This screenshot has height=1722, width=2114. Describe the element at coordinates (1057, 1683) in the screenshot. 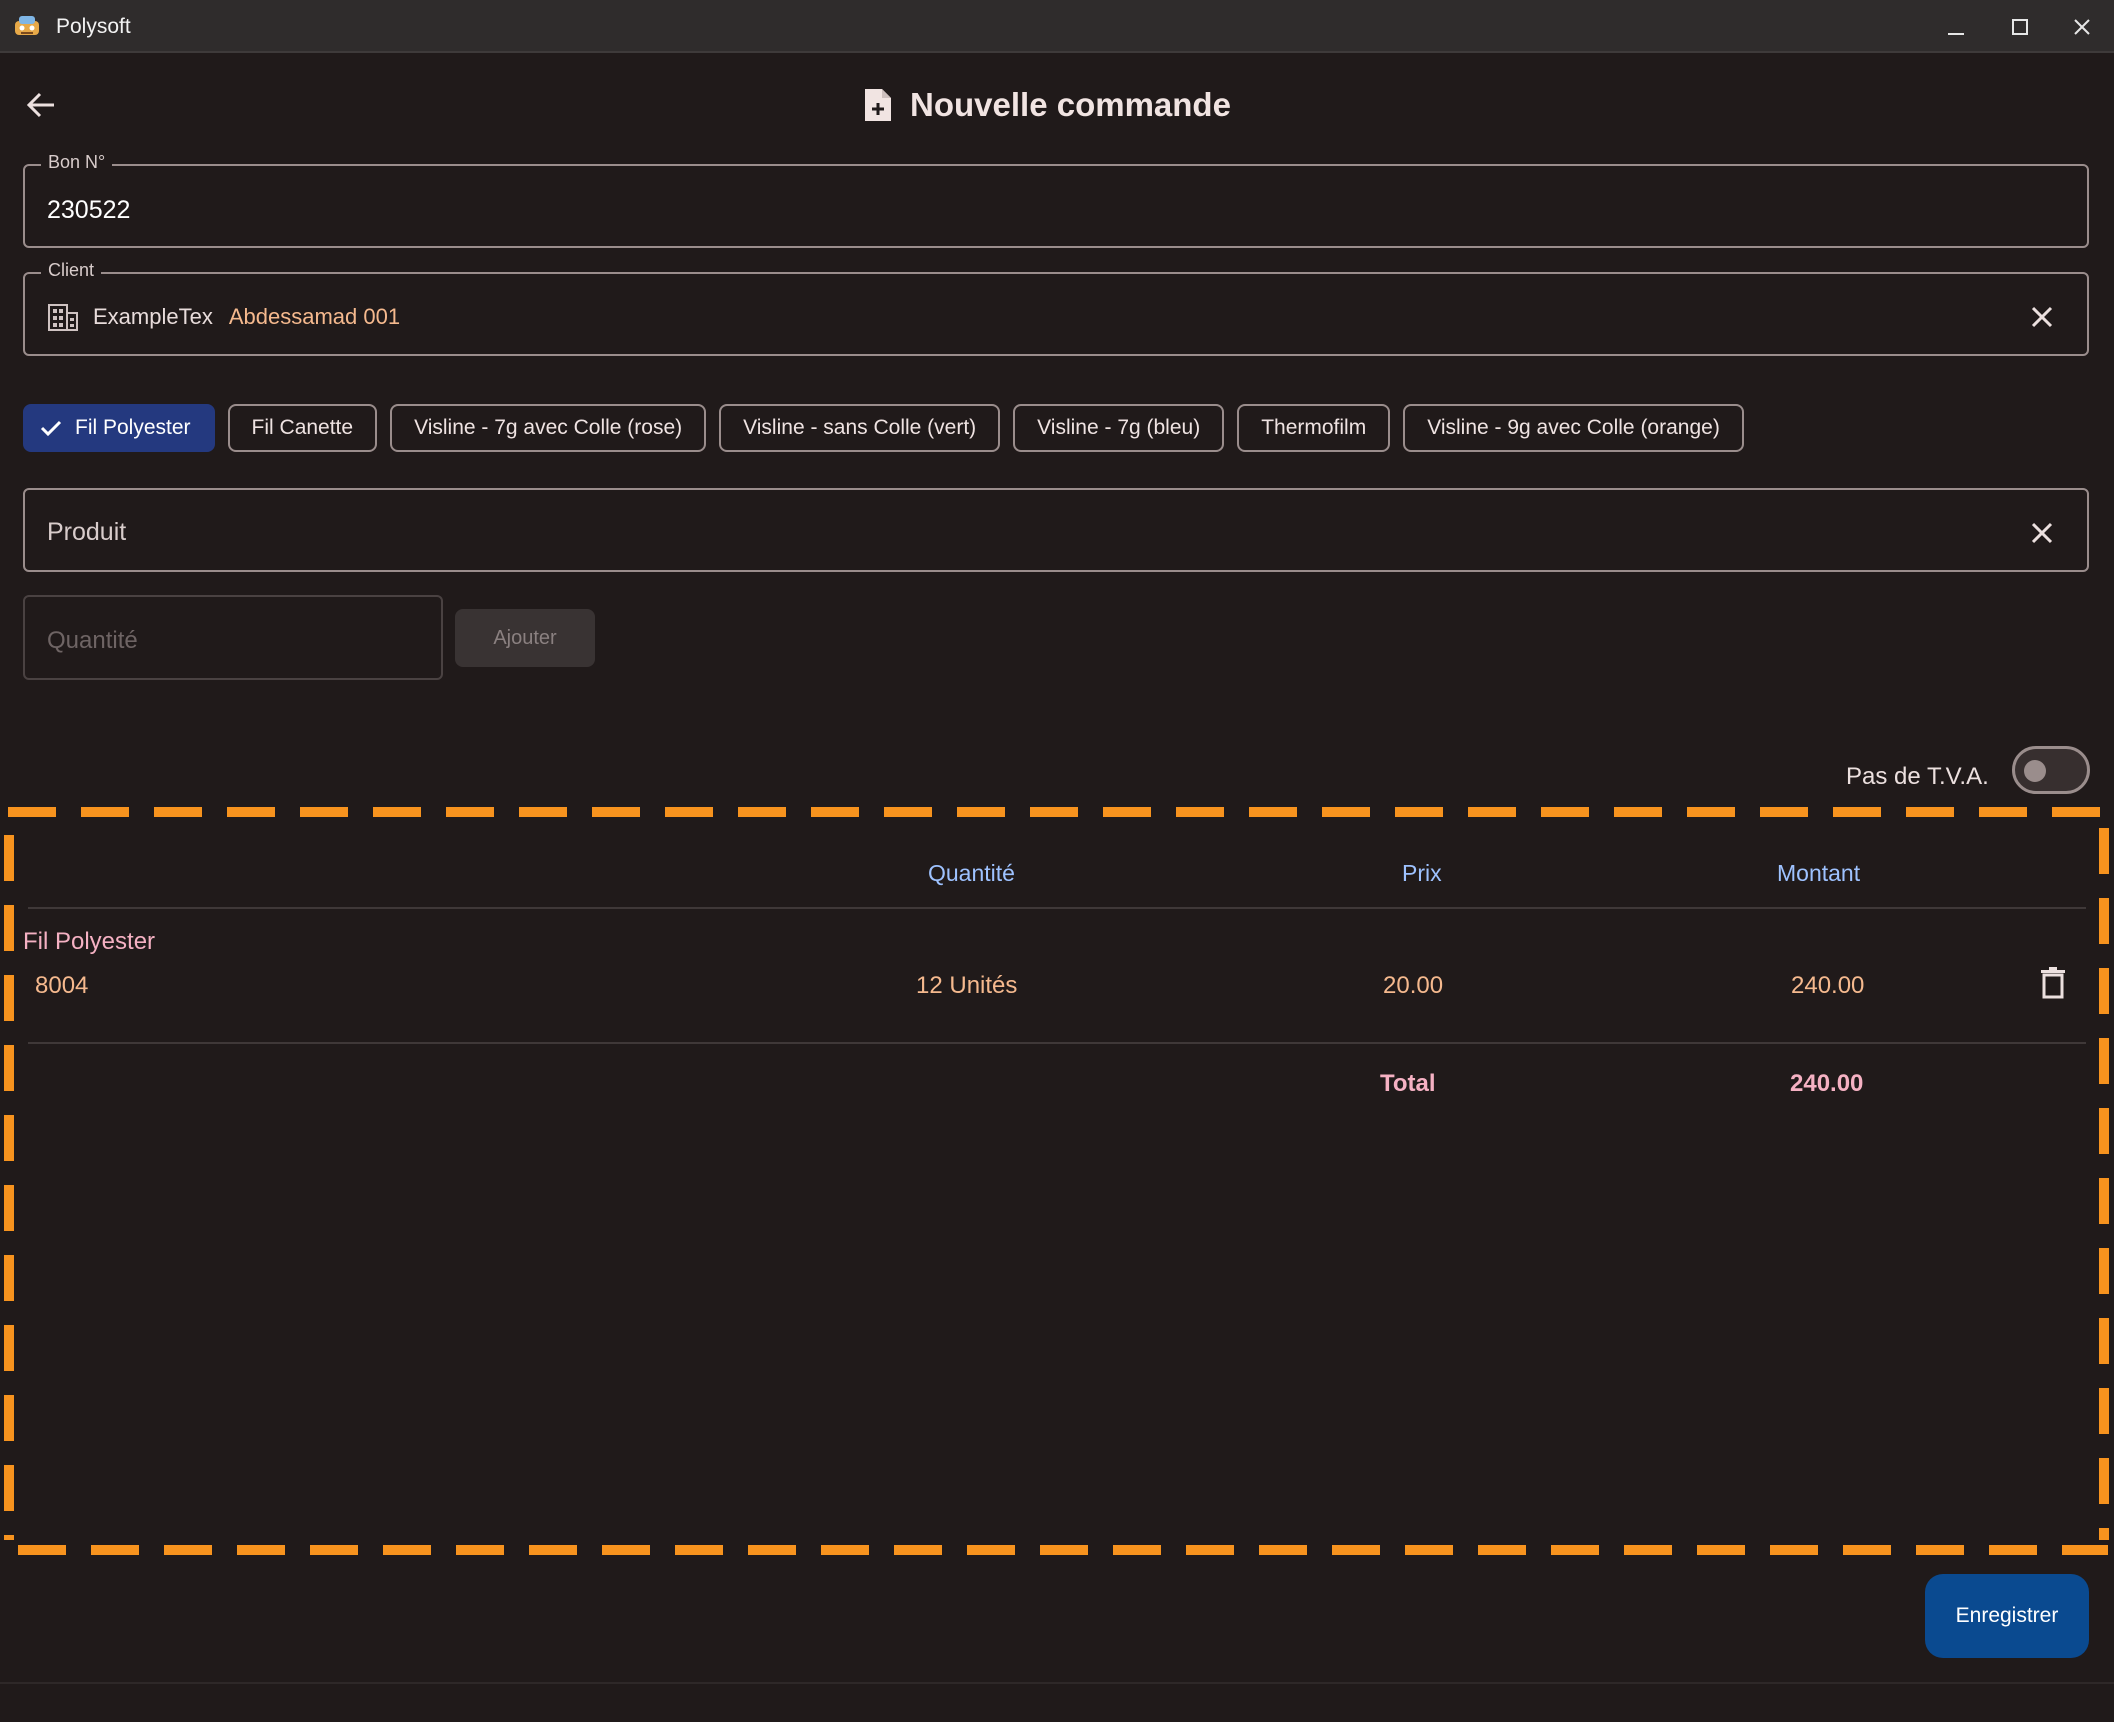

I see `bottom-divider` at that location.